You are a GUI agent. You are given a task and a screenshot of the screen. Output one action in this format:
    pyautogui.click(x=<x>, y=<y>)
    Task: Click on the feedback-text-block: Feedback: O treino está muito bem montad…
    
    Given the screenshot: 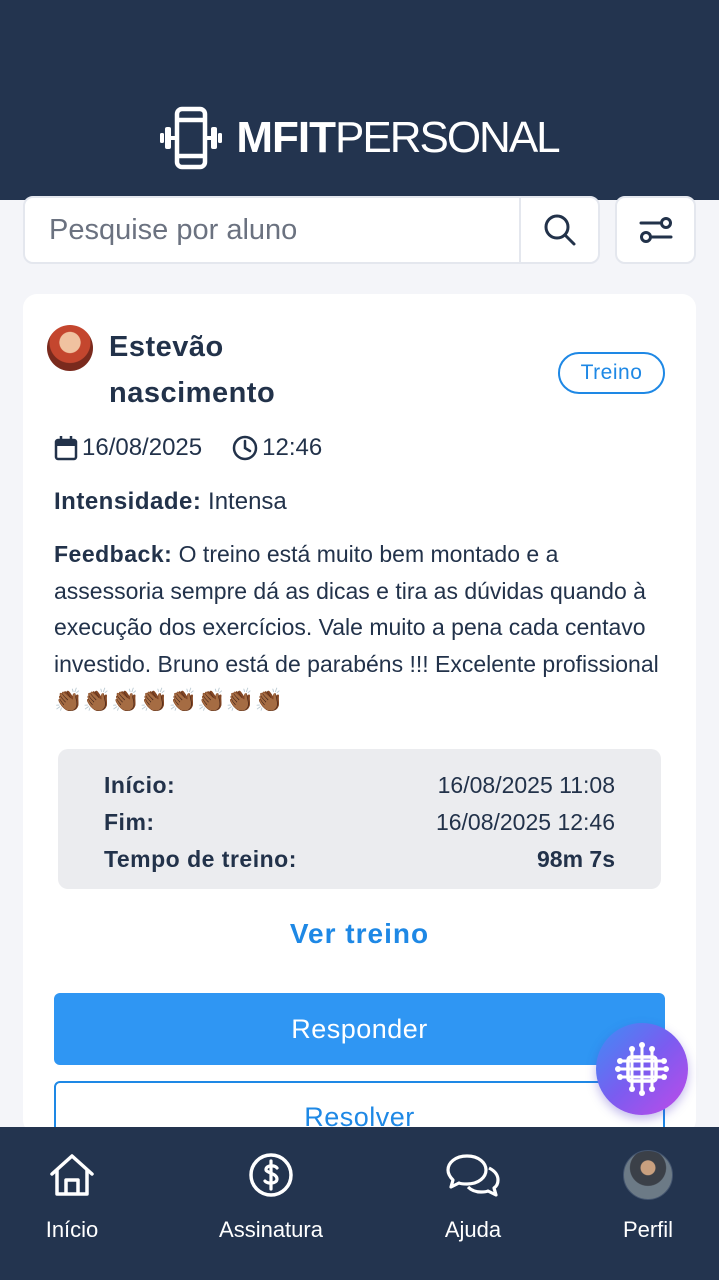 What is the action you would take?
    pyautogui.click(x=361, y=627)
    